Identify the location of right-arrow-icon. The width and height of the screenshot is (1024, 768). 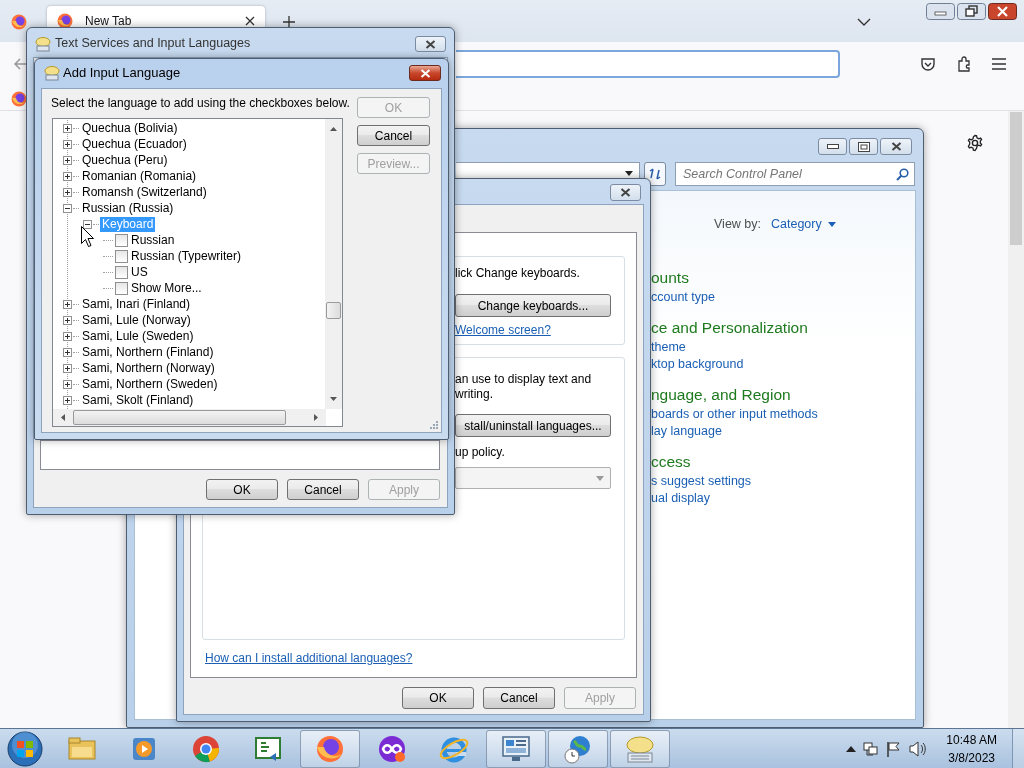
(316, 417).